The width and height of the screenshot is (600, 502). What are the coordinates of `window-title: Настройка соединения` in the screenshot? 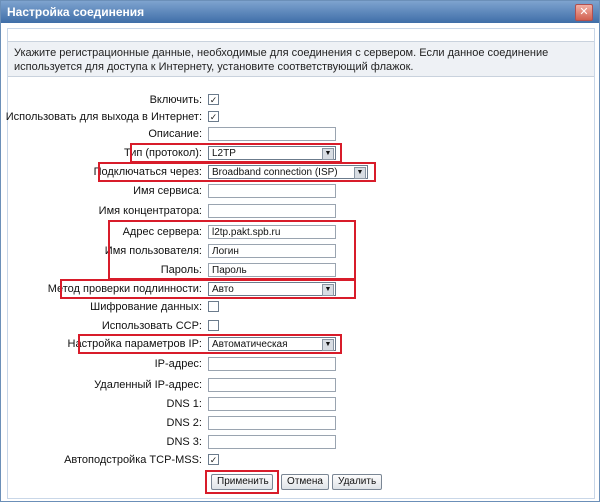 It's located at (76, 12).